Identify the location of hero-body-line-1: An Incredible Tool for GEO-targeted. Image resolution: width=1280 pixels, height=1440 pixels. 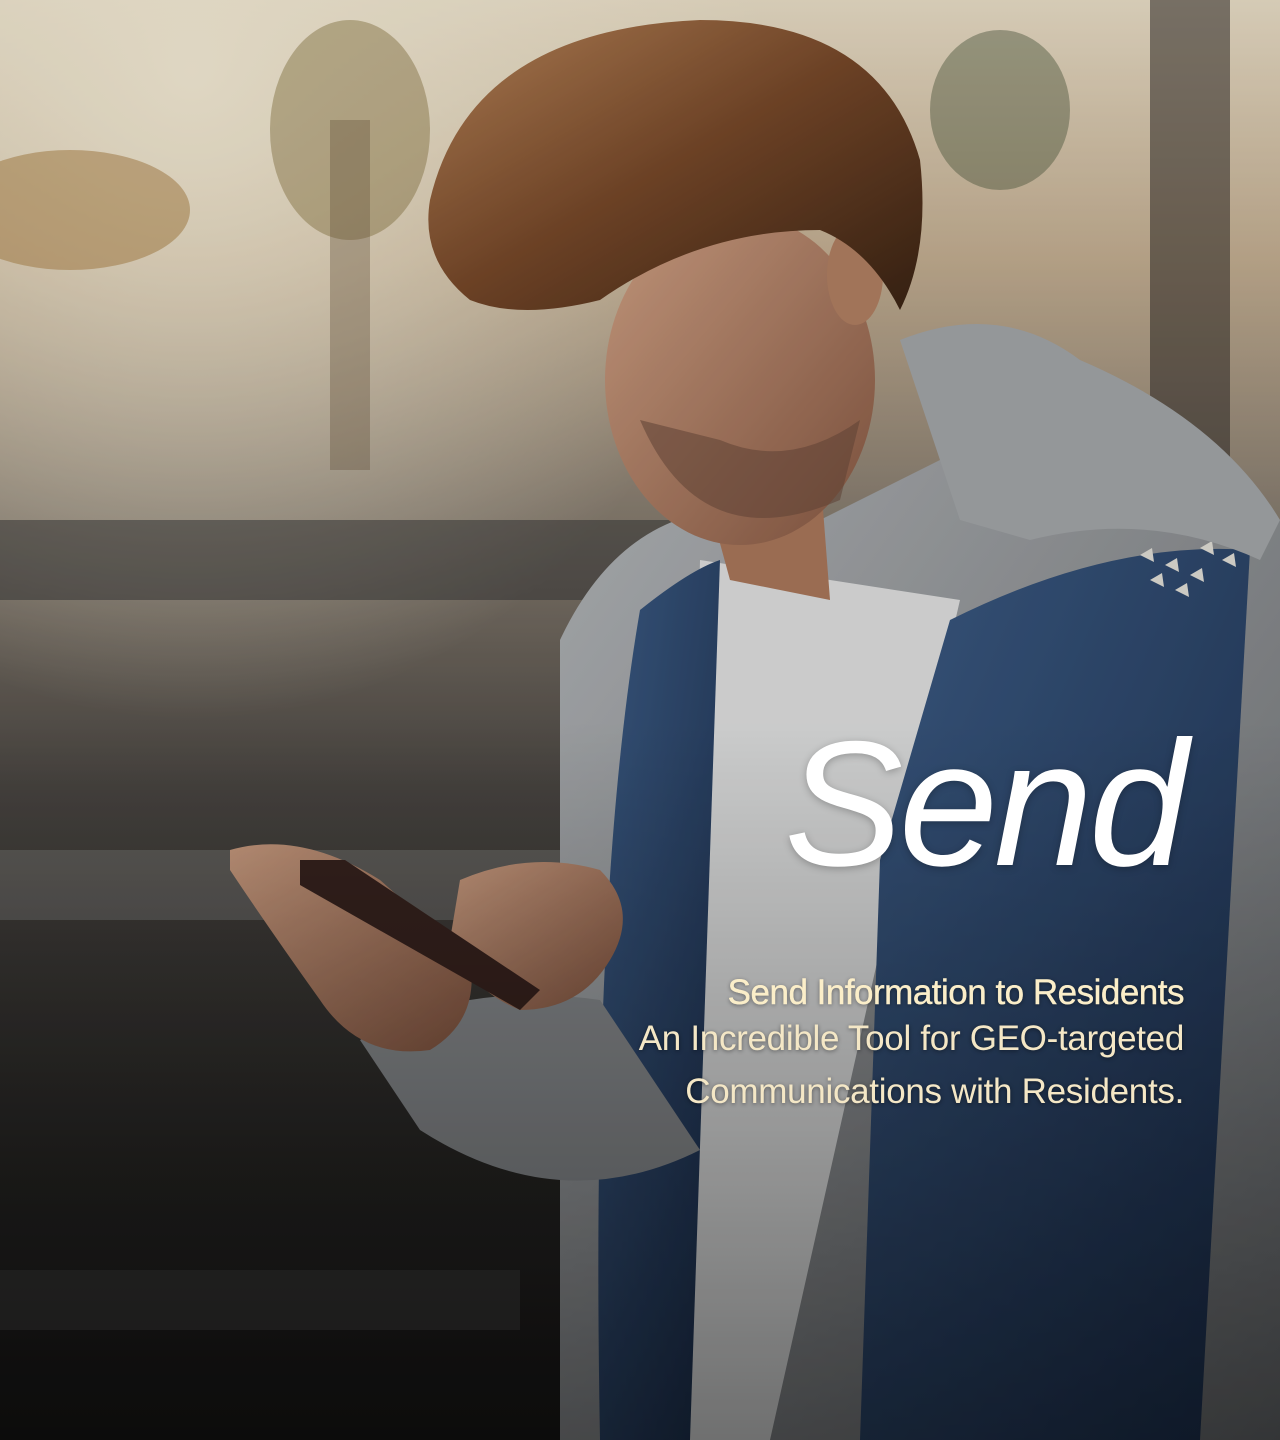
(911, 1039).